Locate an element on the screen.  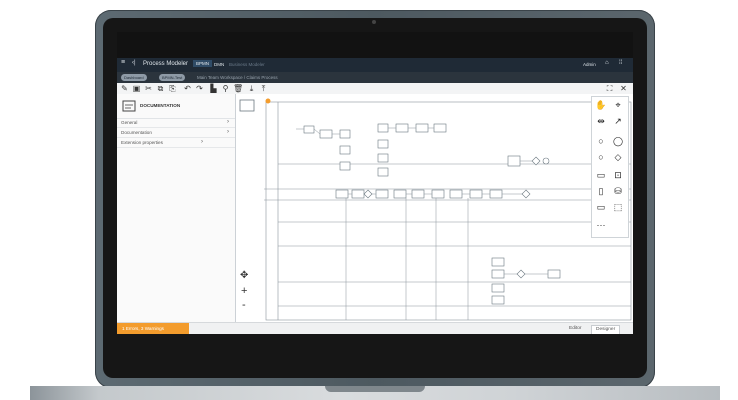
close-icon: ✕ is located at coordinates (623, 88).